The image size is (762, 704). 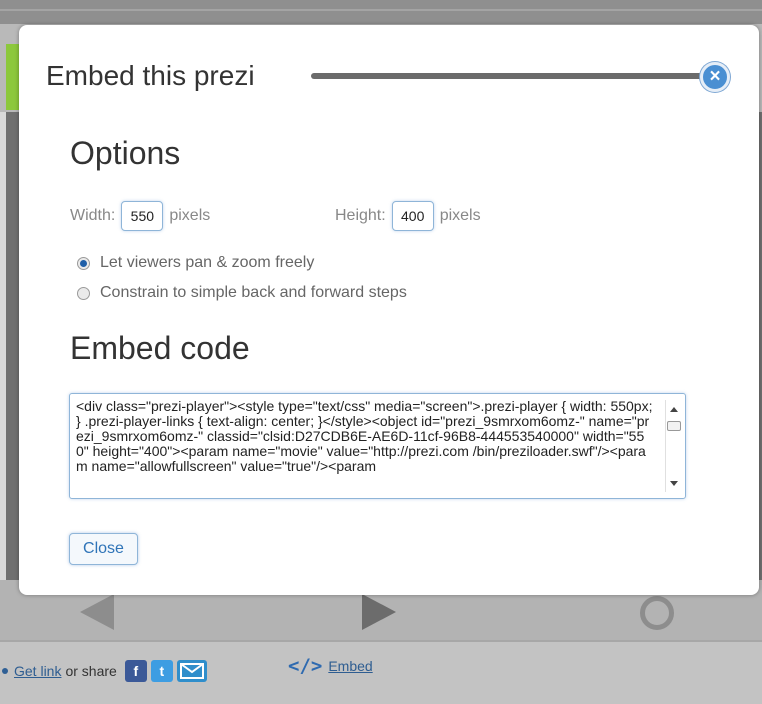 I want to click on textarea-scrollbar, so click(x=673, y=446).